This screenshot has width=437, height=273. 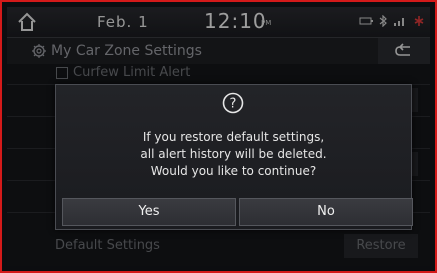 What do you see at coordinates (149, 212) in the screenshot?
I see `yes-button: Yes` at bounding box center [149, 212].